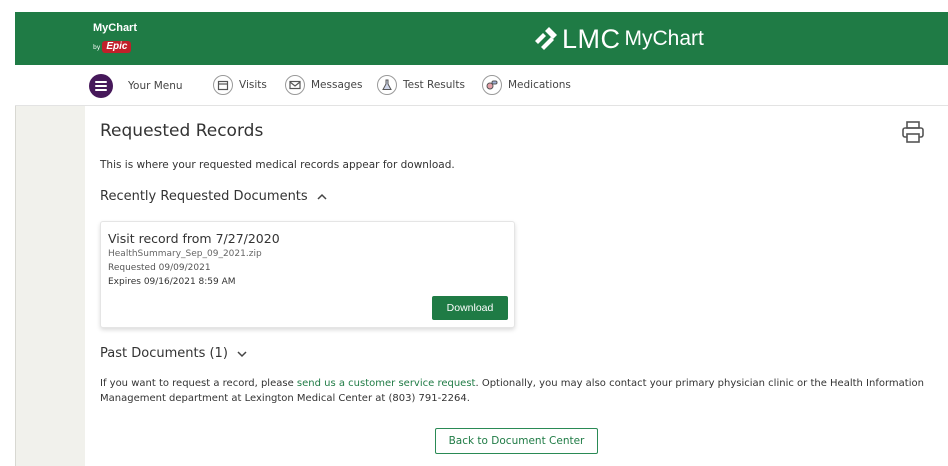  Describe the element at coordinates (194, 238) in the screenshot. I see `record-title: Visit record from 7/27/2020` at that location.